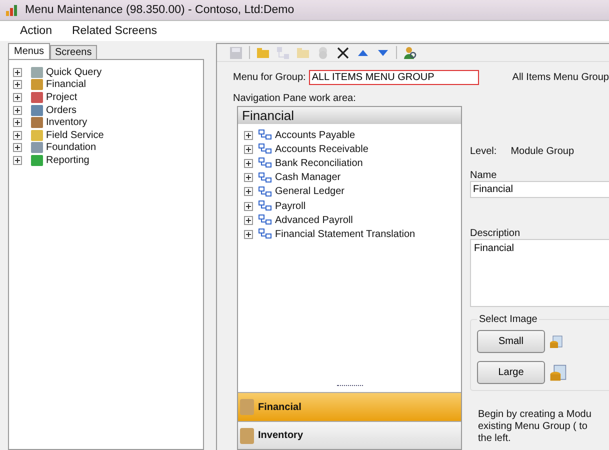 The height and width of the screenshot is (450, 609). I want to click on input-field: ALL ITEMS MENU GROUP, so click(394, 77).